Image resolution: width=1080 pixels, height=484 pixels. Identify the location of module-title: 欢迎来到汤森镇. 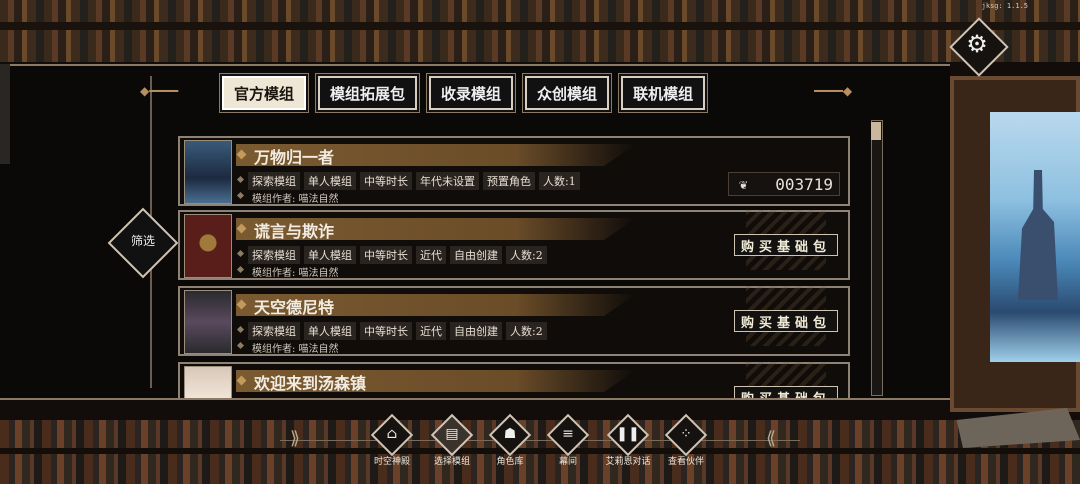
(310, 383).